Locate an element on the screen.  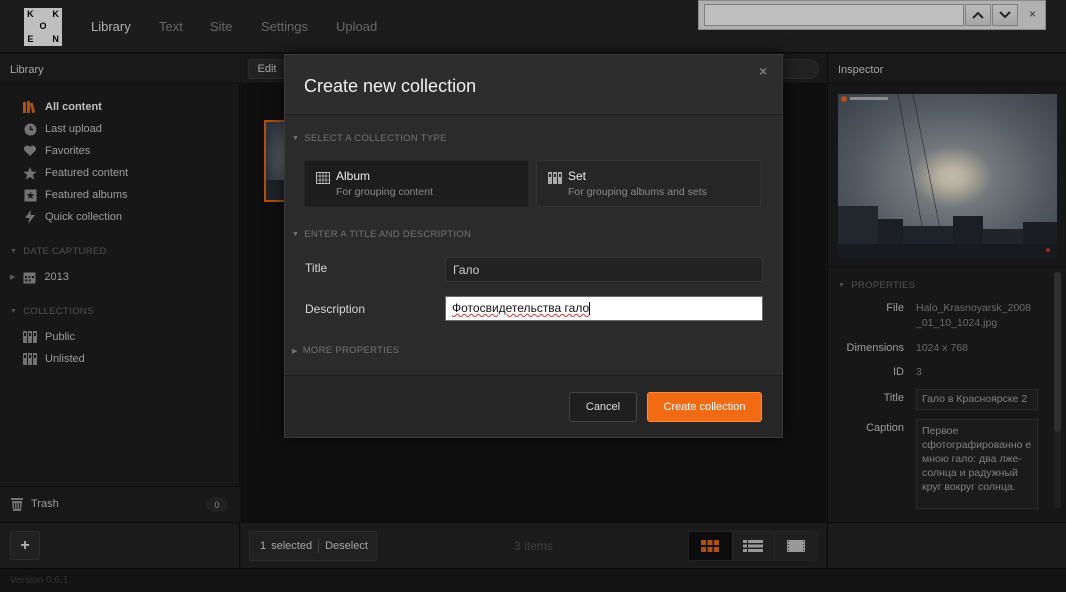
sidebar-item-unlisted: Unlisted is located at coordinates (53, 359).